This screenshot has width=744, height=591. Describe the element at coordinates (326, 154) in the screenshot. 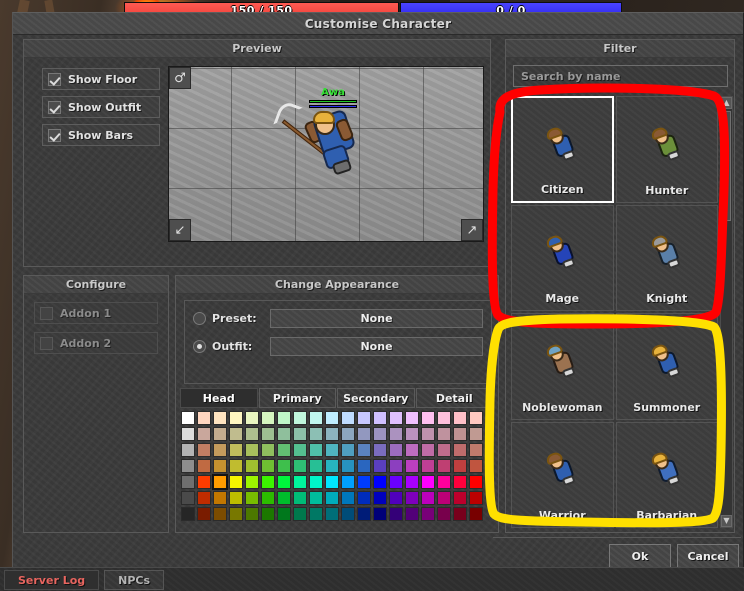

I see `character-preview-view: Awa ♂ ↙ ↗` at that location.